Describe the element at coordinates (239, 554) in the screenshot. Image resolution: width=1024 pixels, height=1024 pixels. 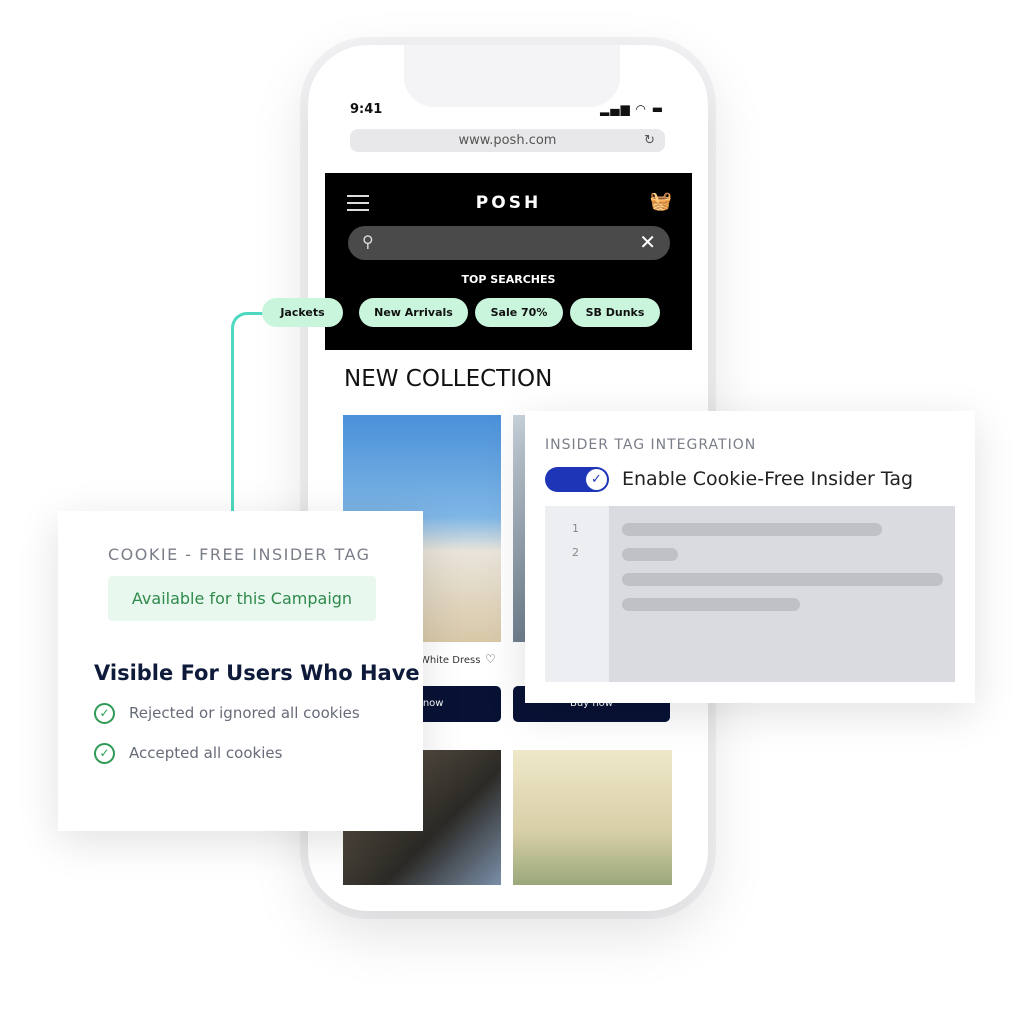
I see `cookie-card-title: COOKIE - FREE INSIDER TAG` at that location.